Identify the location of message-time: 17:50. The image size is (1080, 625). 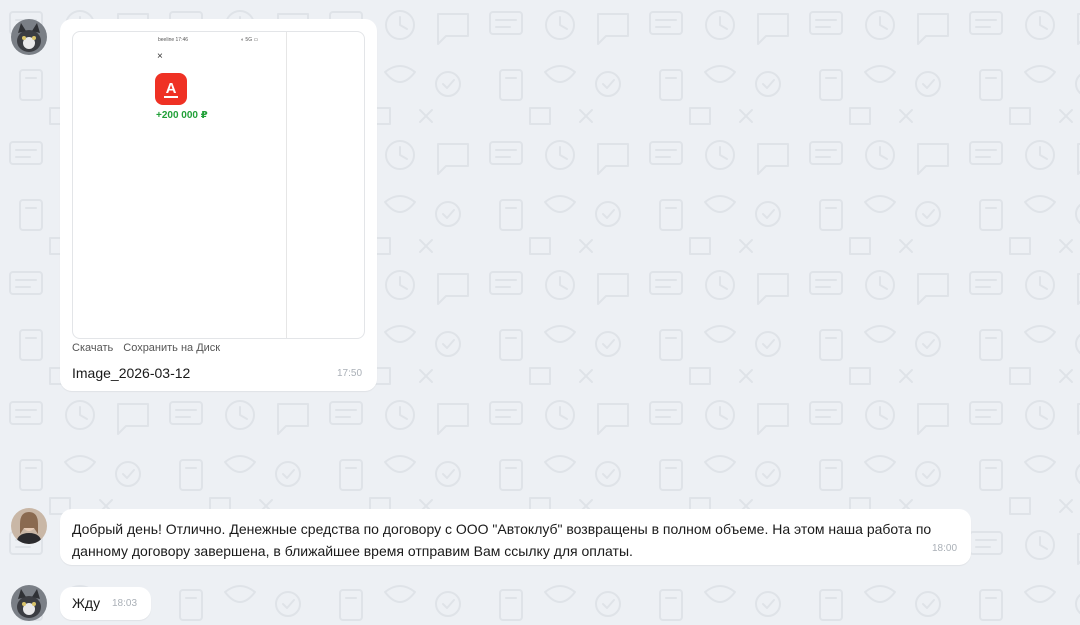
(350, 373).